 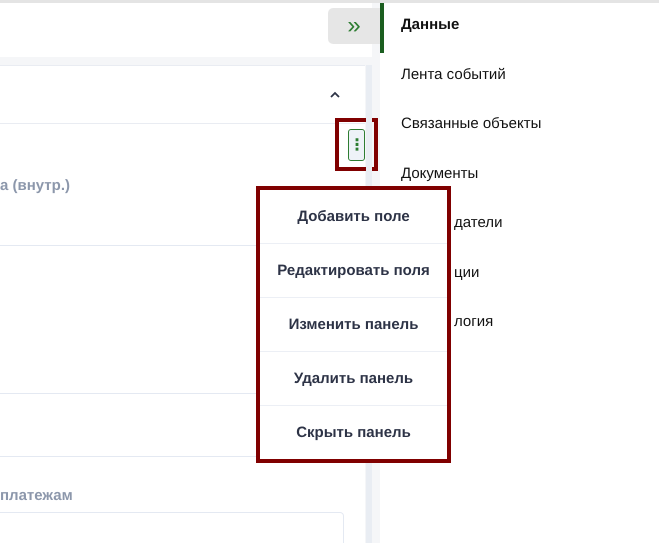 I want to click on menu-item: Удалить панель, so click(x=353, y=379).